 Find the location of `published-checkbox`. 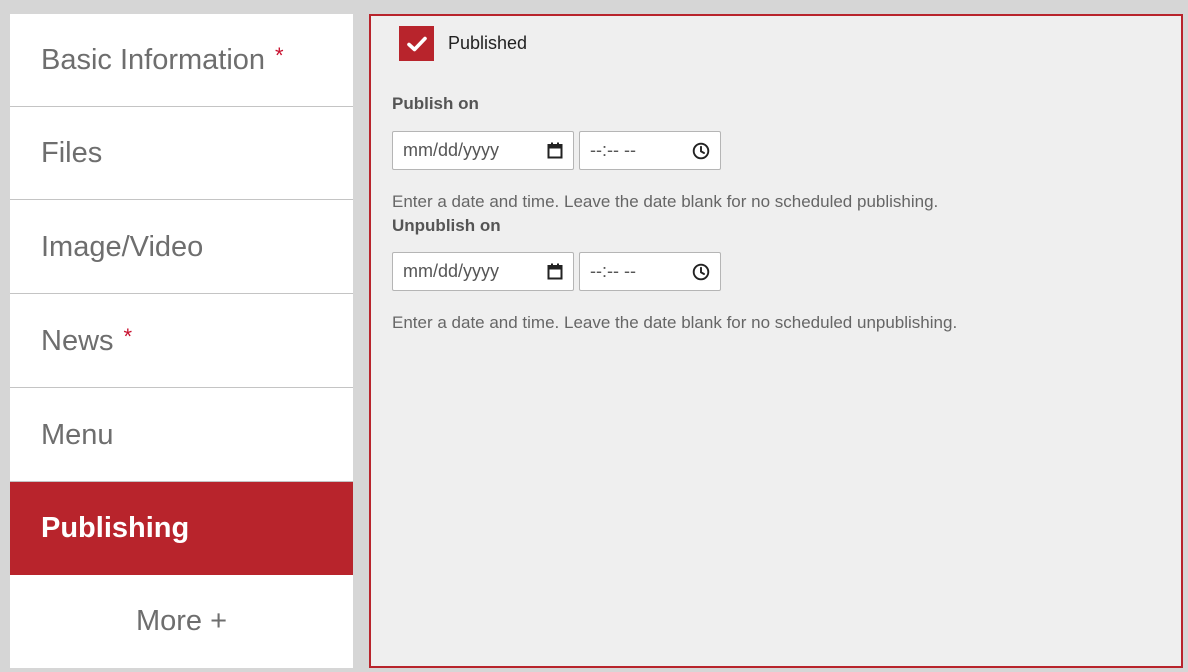

published-checkbox is located at coordinates (416, 43).